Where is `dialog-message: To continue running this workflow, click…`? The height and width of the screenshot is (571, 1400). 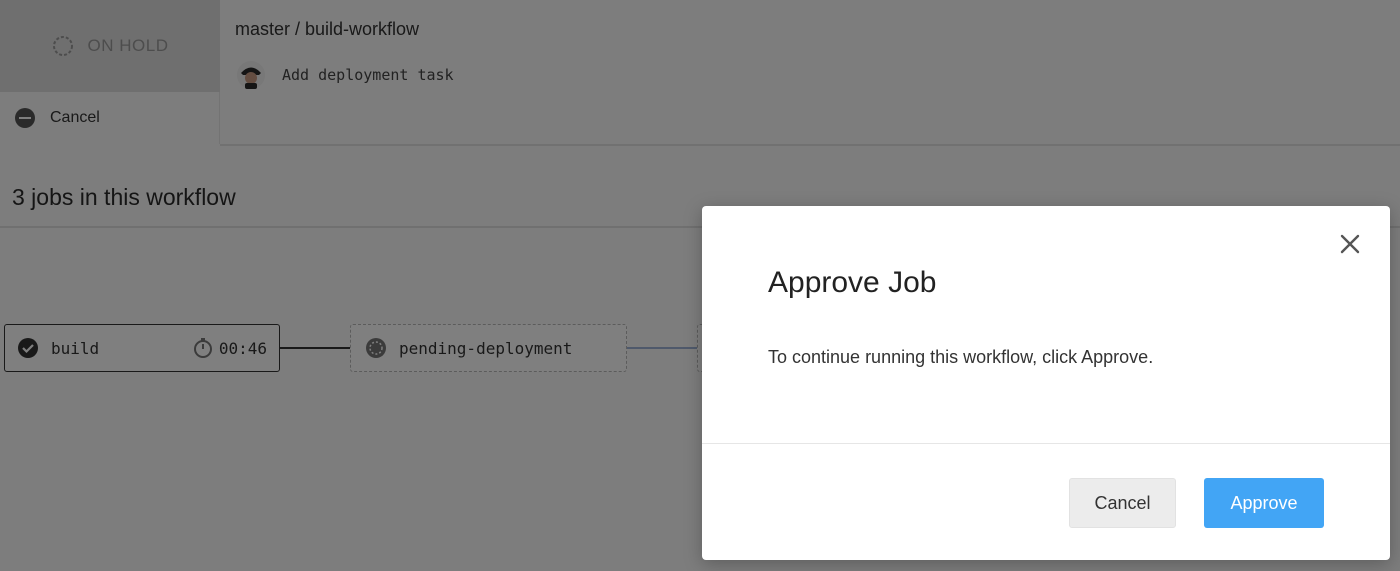 dialog-message: To continue running this workflow, click… is located at coordinates (961, 357).